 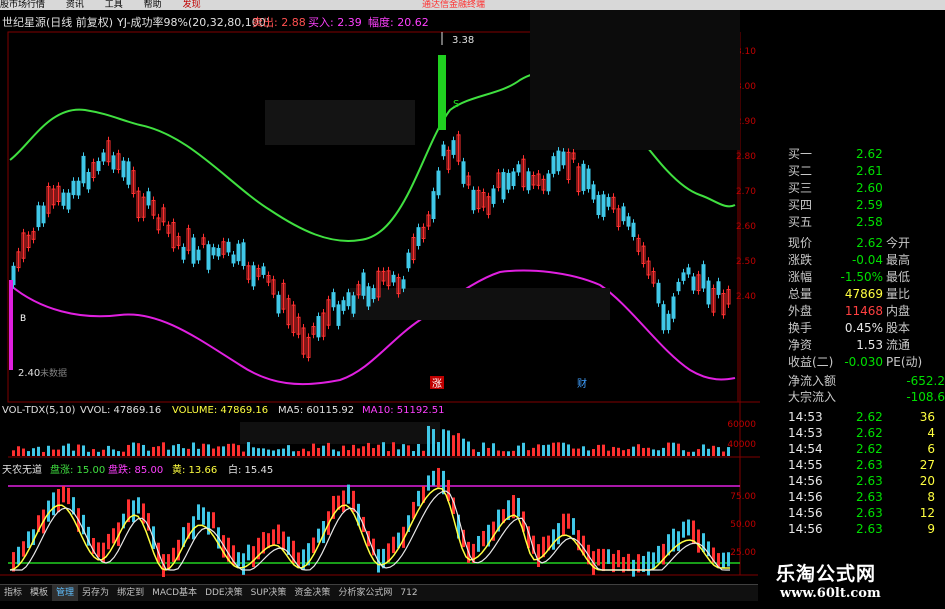 What do you see at coordinates (312, 593) in the screenshot?
I see `tab-8: 资金决策` at bounding box center [312, 593].